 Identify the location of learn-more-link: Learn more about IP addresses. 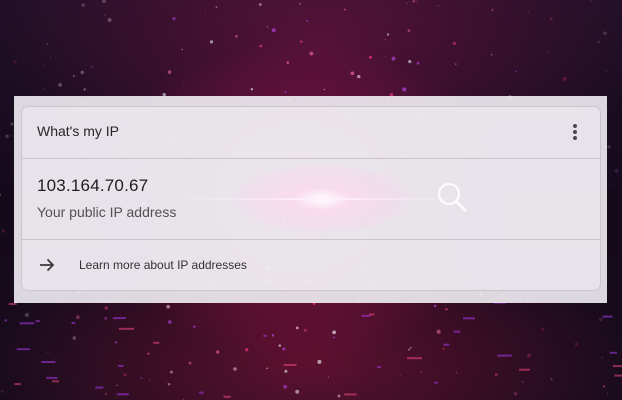
(311, 265).